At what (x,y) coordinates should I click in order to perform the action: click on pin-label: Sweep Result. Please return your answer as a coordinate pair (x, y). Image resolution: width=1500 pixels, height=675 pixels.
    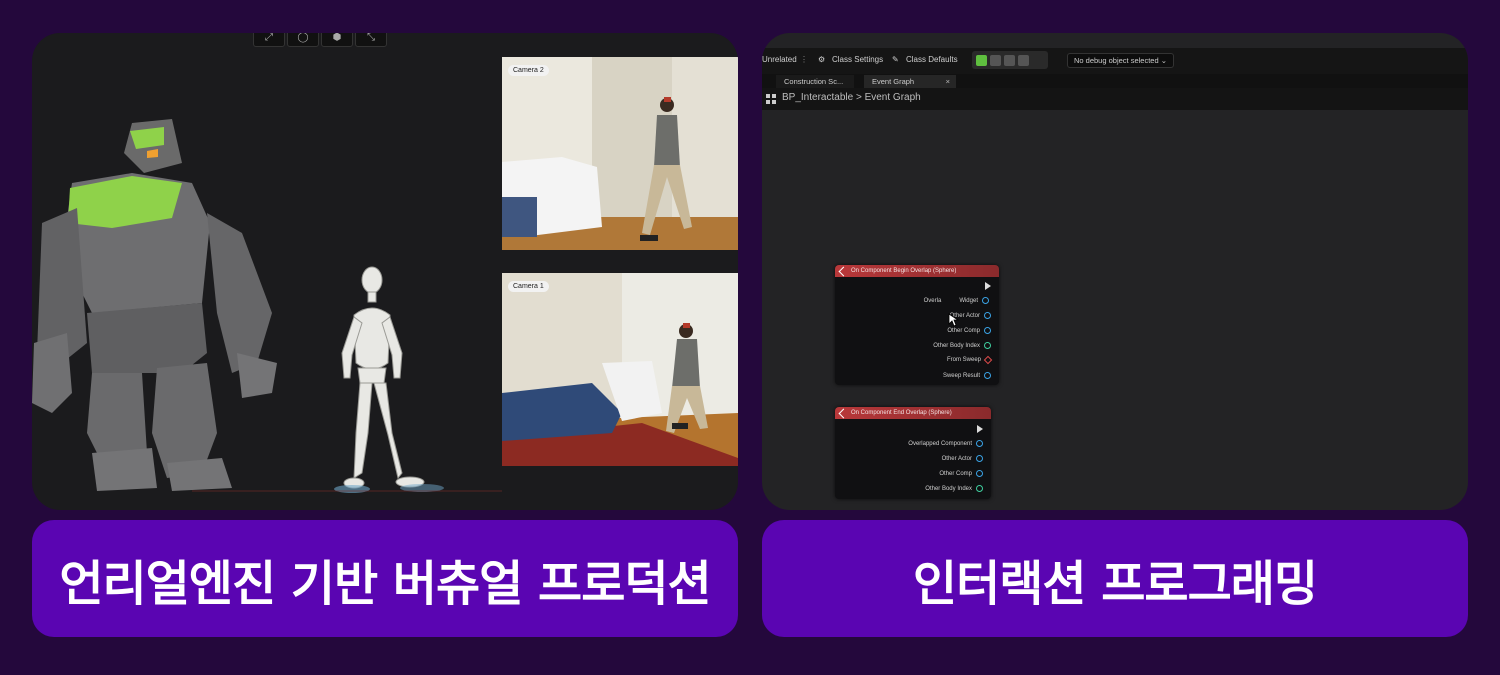
    Looking at the image, I should click on (961, 375).